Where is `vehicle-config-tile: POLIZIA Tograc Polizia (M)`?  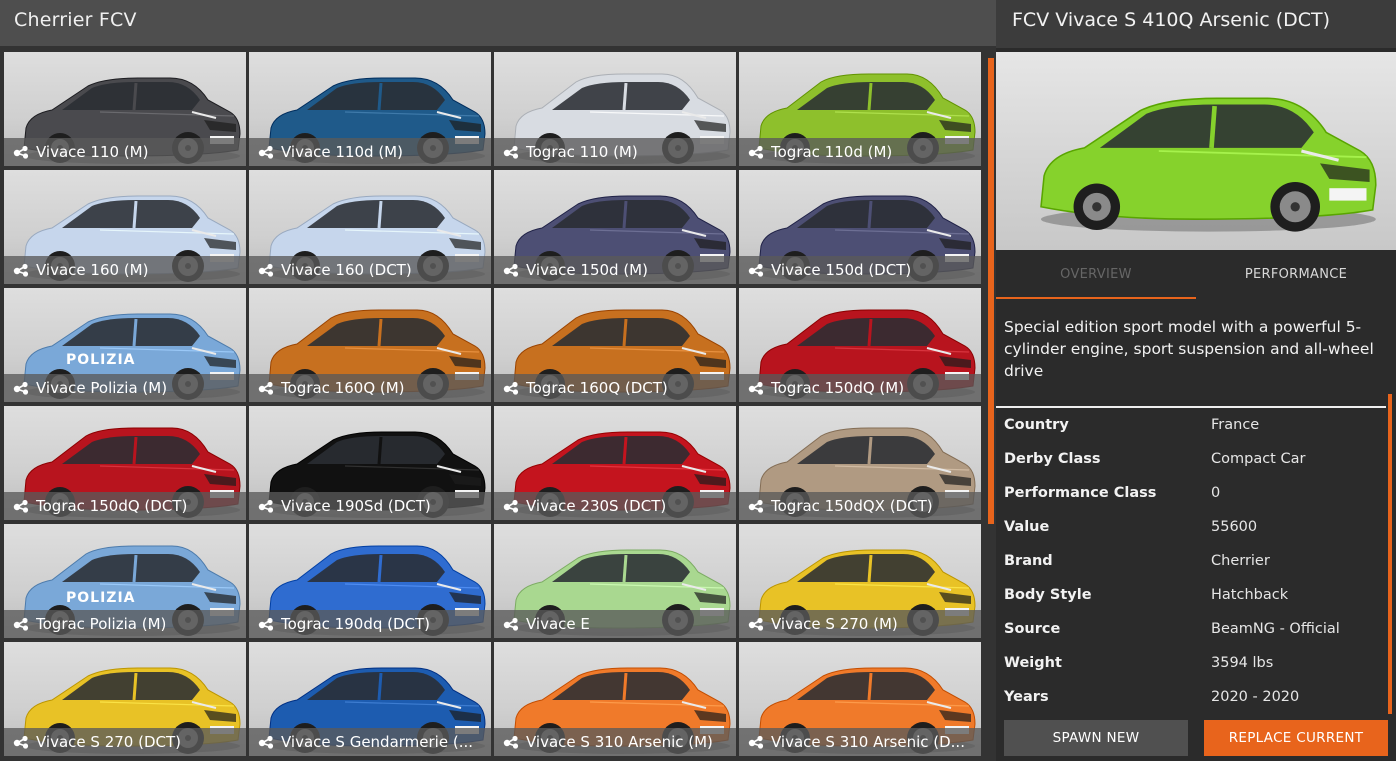
vehicle-config-tile: POLIZIA Tograc Polizia (M) is located at coordinates (125, 581).